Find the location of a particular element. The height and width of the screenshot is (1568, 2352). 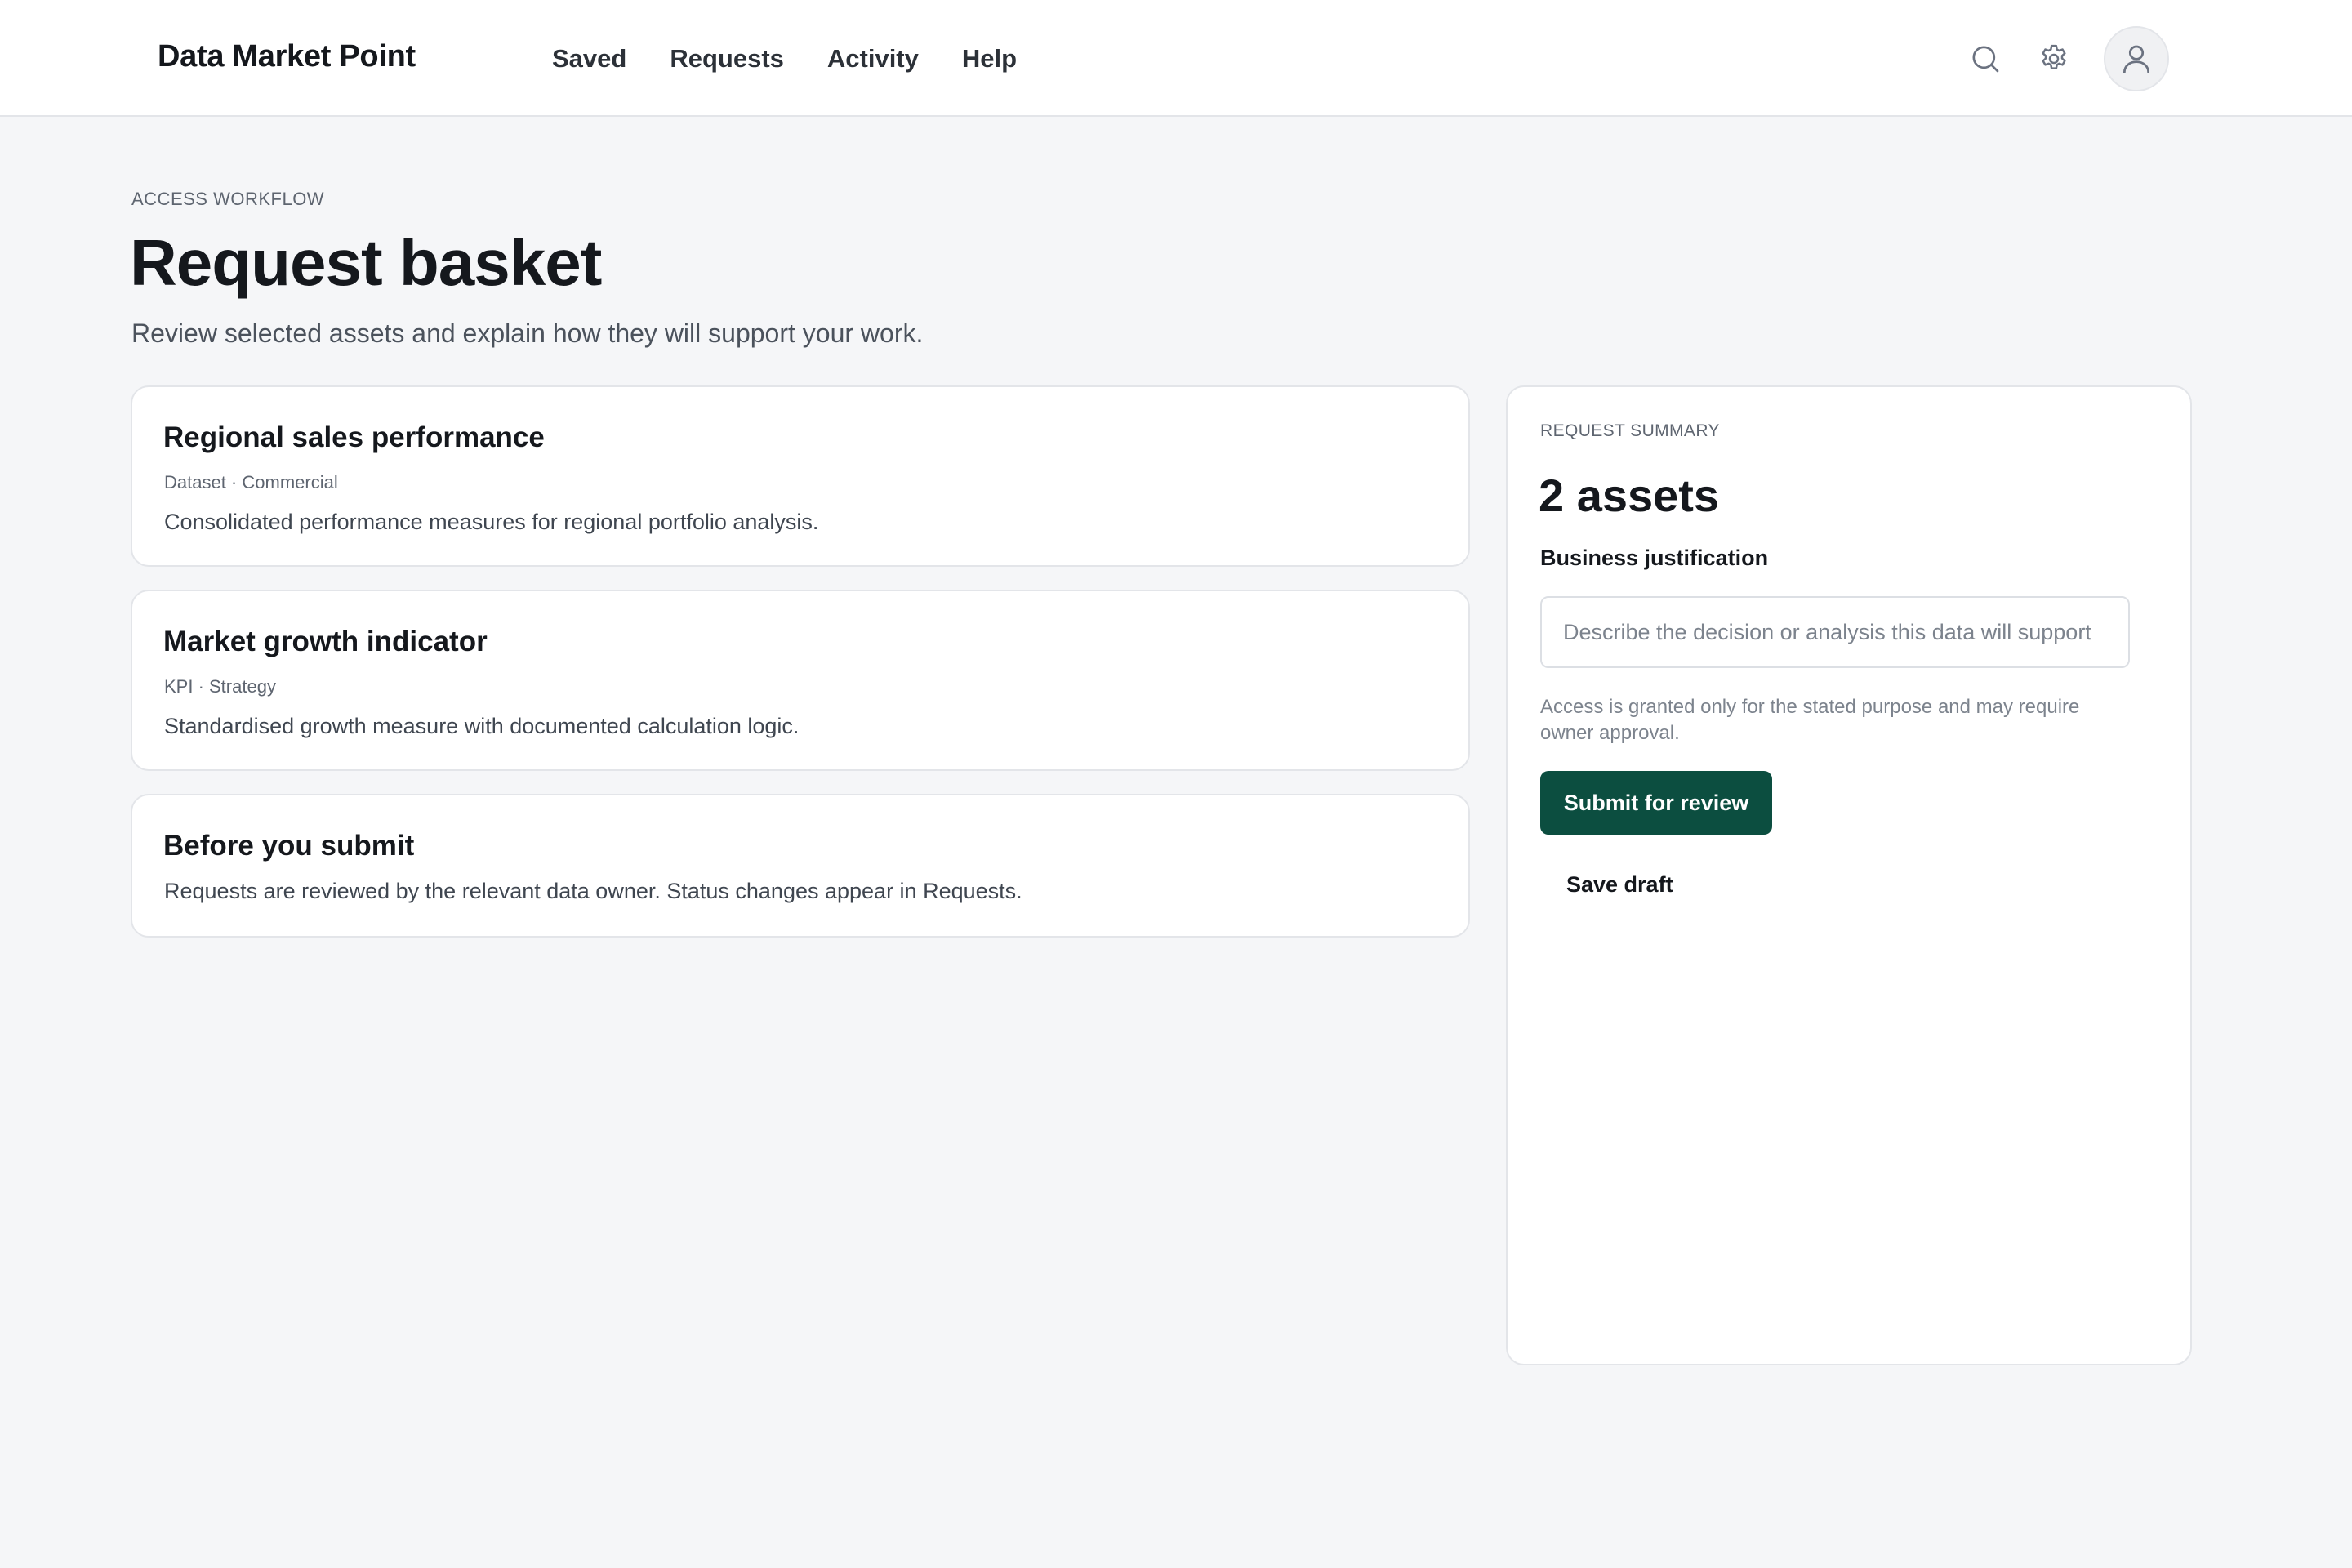

search-button is located at coordinates (1985, 59).